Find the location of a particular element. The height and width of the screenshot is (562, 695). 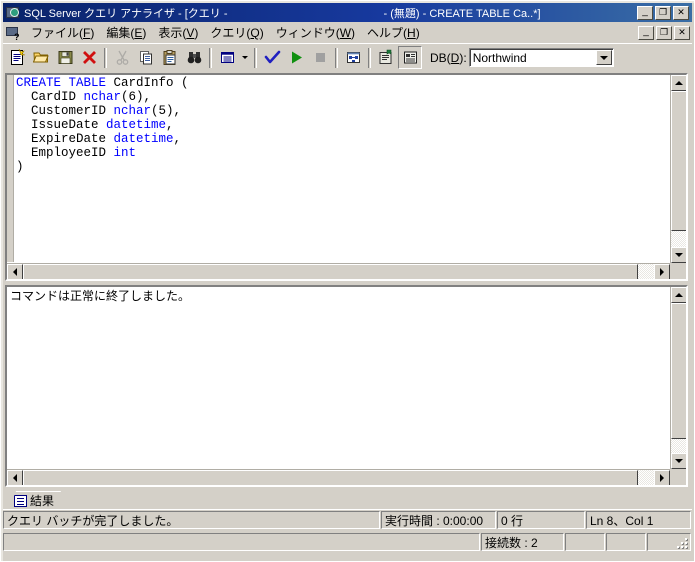

find-icon is located at coordinates (194, 57).